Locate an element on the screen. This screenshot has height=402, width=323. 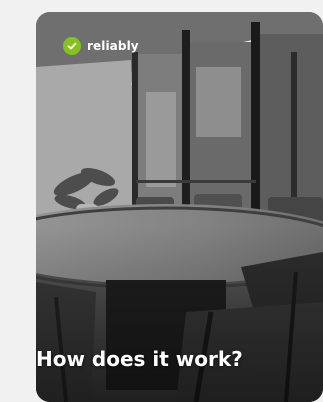
brand-logo: reliably is located at coordinates (101, 46).